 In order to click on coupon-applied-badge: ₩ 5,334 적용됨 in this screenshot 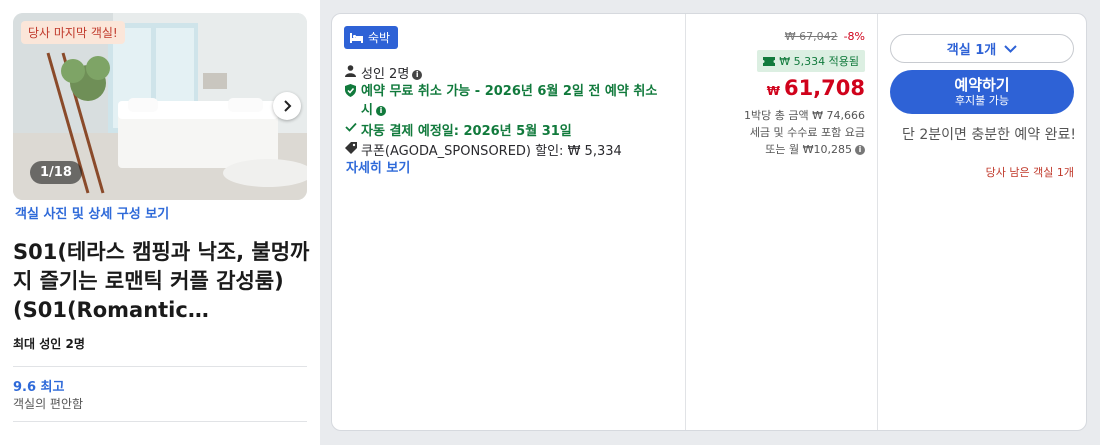, I will do `click(811, 61)`.